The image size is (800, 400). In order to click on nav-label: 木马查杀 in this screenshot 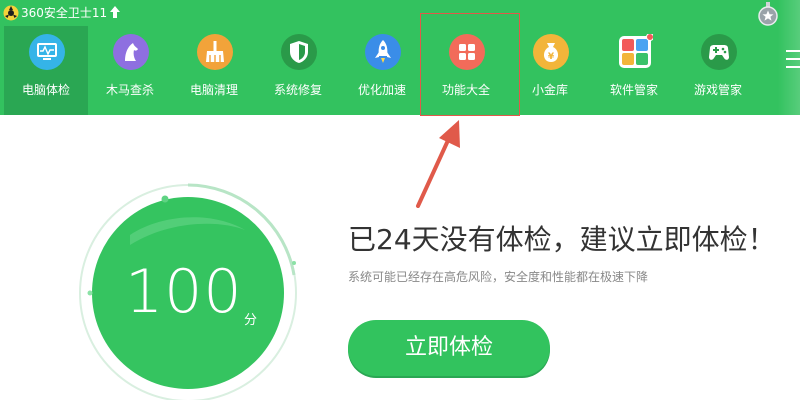, I will do `click(129, 90)`.